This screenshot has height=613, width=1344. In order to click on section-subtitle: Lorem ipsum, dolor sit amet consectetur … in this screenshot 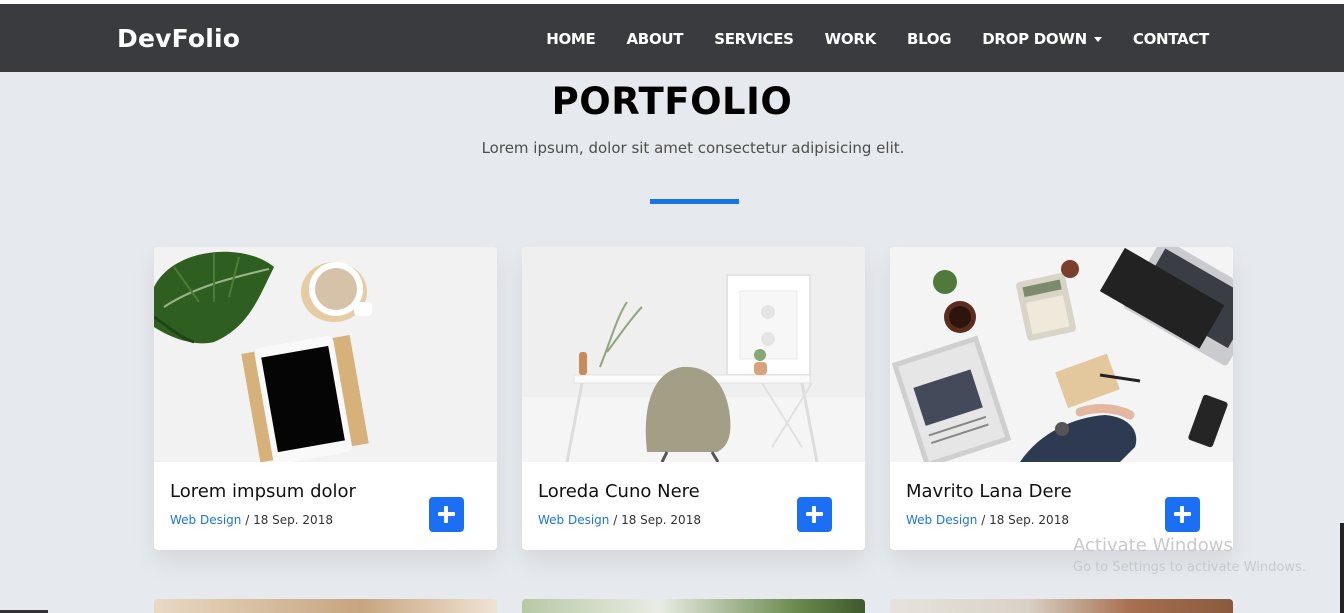, I will do `click(693, 148)`.